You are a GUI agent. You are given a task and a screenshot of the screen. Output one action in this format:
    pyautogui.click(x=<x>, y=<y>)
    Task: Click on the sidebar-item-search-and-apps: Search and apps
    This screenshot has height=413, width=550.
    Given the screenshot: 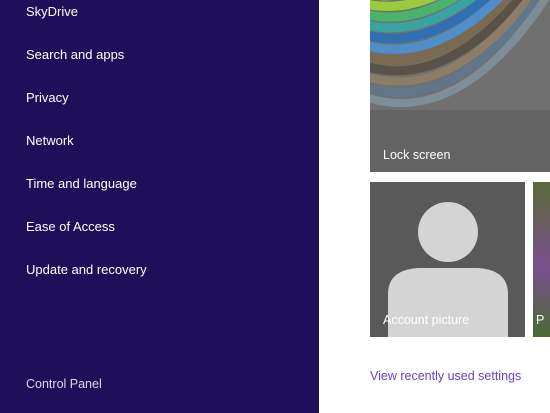 What is the action you would take?
    pyautogui.click(x=75, y=55)
    